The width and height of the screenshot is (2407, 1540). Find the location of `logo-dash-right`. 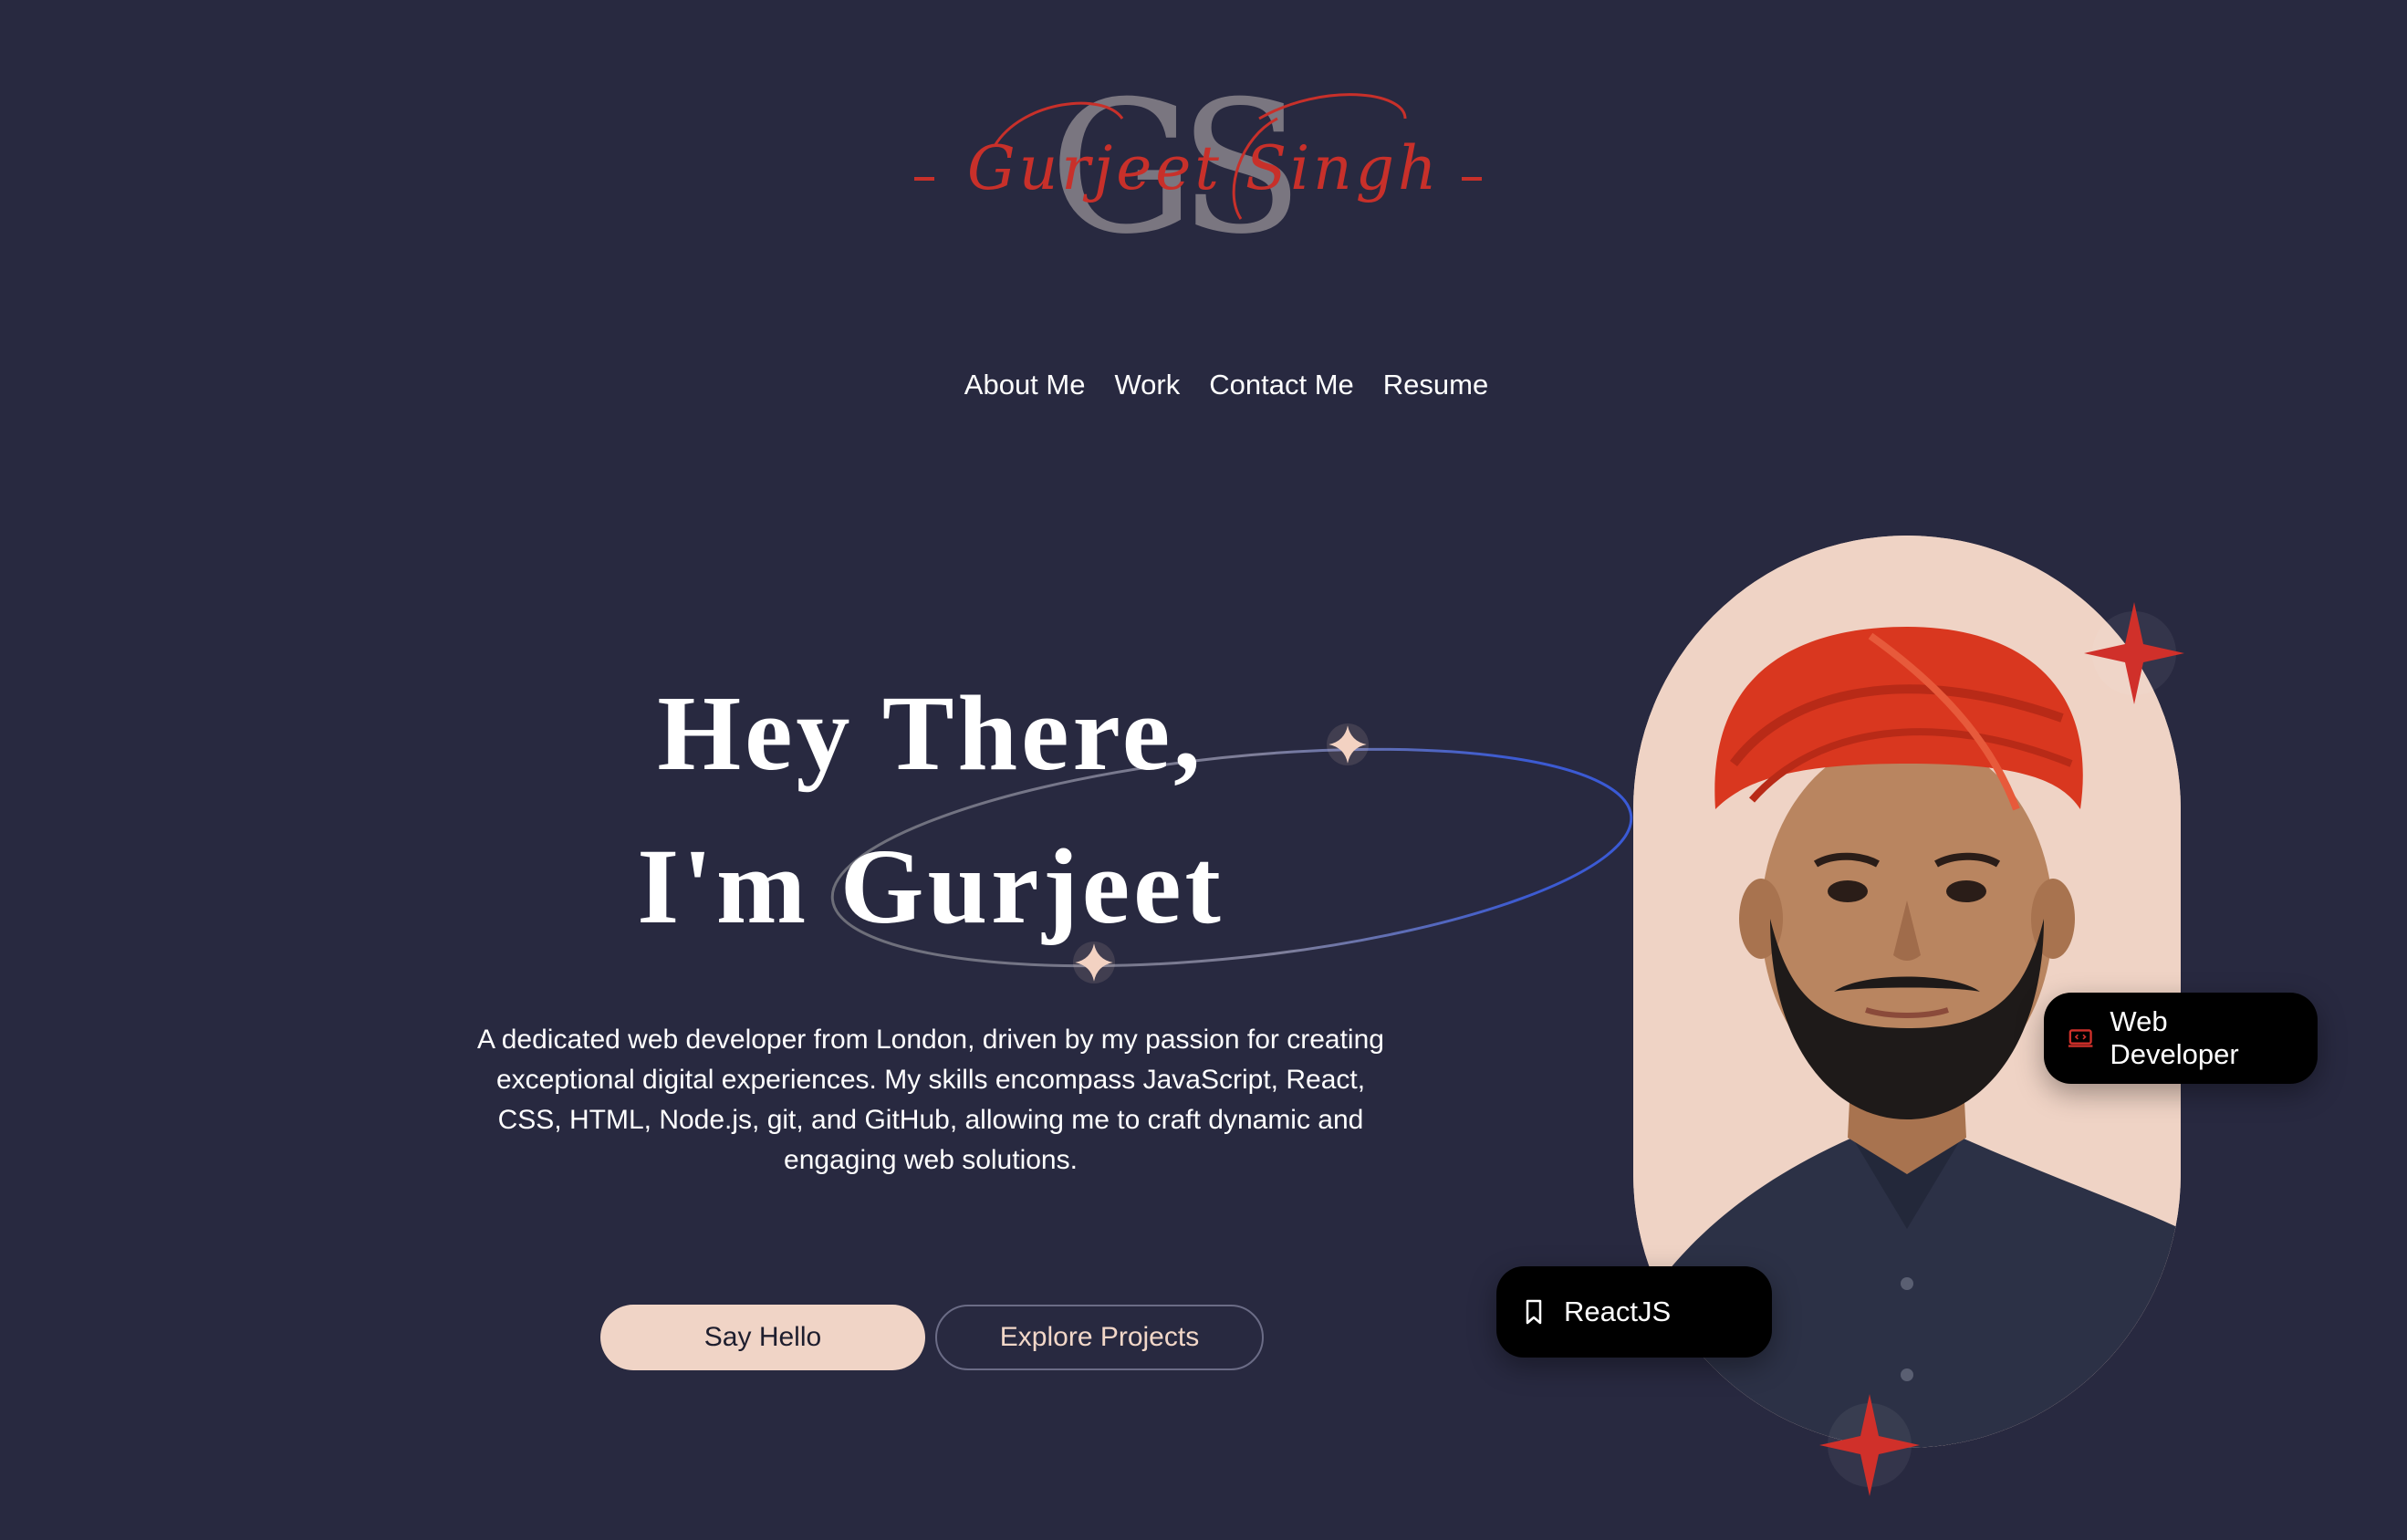

logo-dash-right is located at coordinates (1472, 179).